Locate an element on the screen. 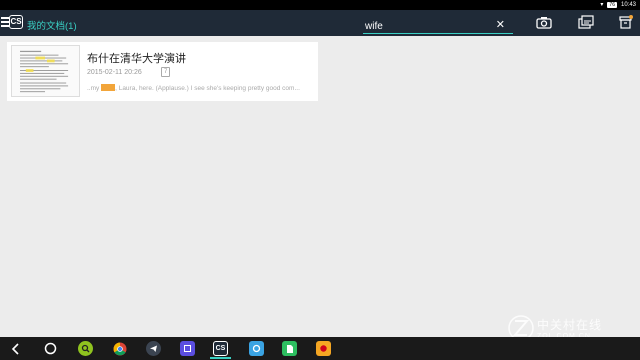 The height and width of the screenshot is (360, 640). search-highlight is located at coordinates (108, 87).